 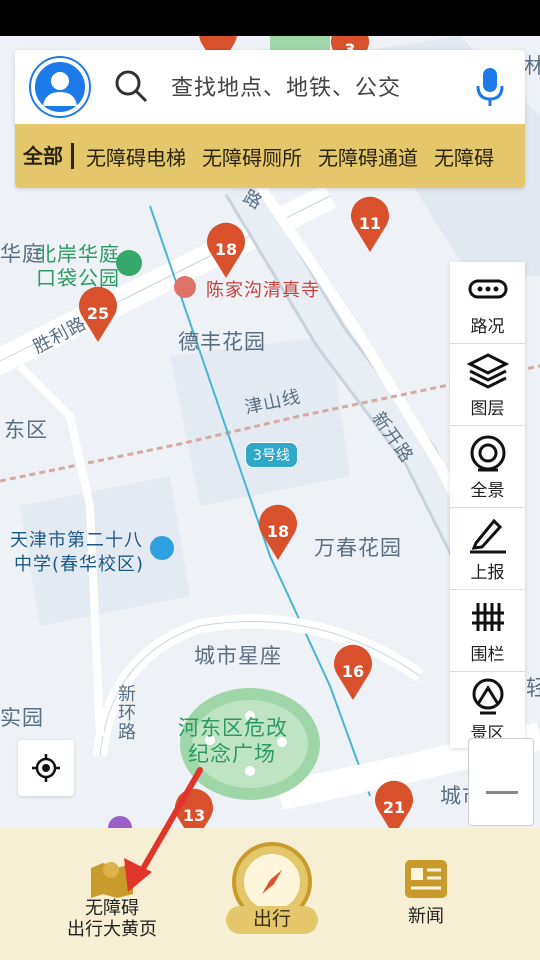 What do you see at coordinates (112, 899) in the screenshot?
I see `nav-yellow-pages: 无障碍 出行大黄页` at bounding box center [112, 899].